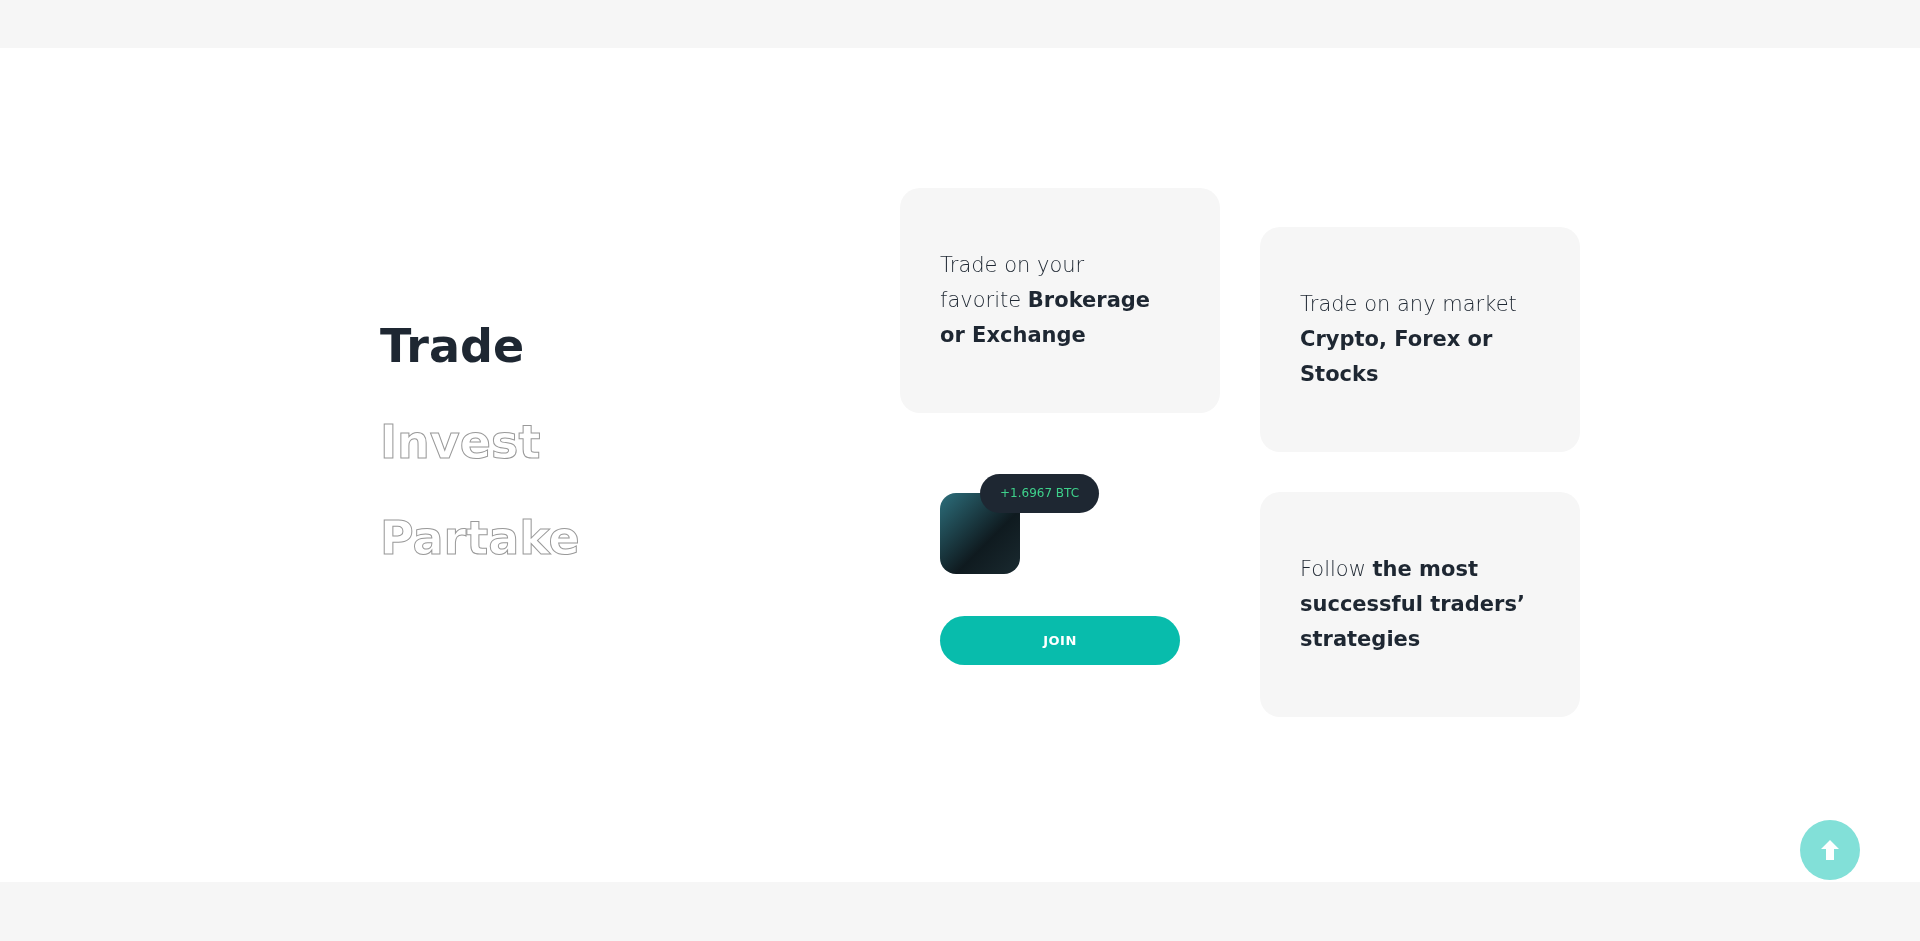 The image size is (1920, 941). Describe the element at coordinates (480, 538) in the screenshot. I see `tab: Partake` at that location.